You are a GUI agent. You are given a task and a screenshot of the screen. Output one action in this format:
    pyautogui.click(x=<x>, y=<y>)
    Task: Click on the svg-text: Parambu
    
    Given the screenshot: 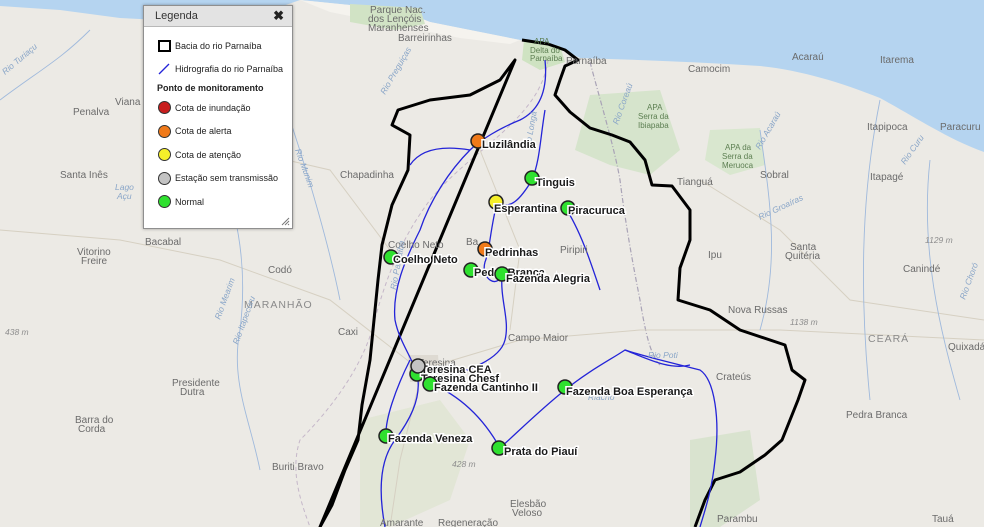 What is the action you would take?
    pyautogui.click(x=737, y=519)
    